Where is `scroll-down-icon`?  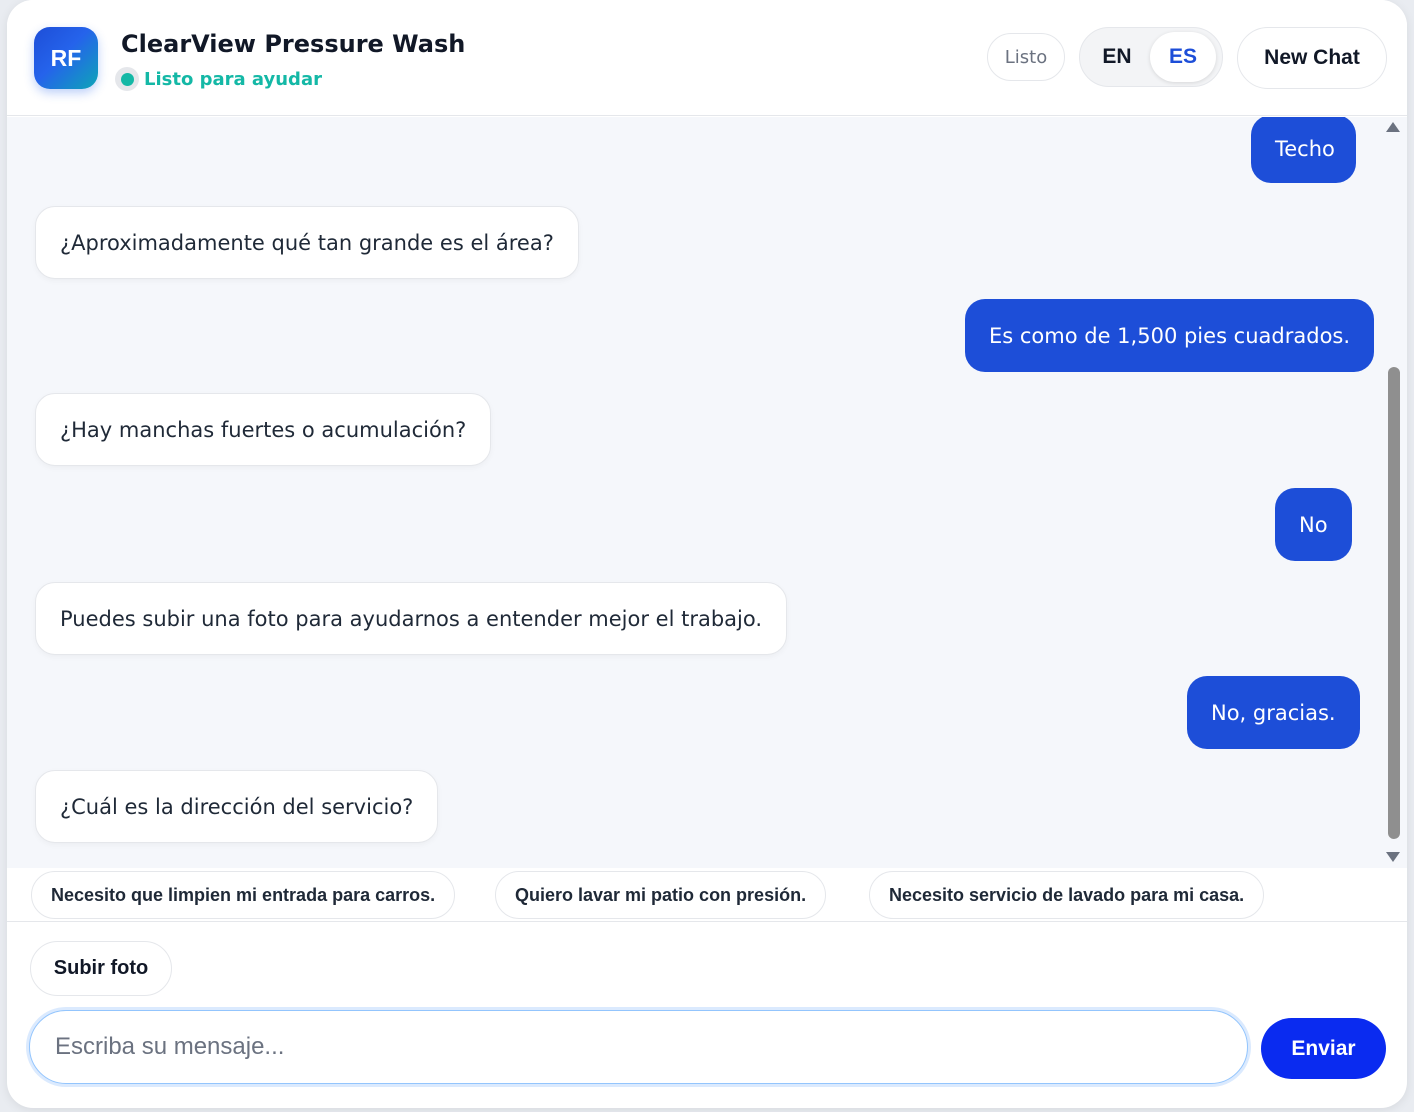 scroll-down-icon is located at coordinates (1393, 857).